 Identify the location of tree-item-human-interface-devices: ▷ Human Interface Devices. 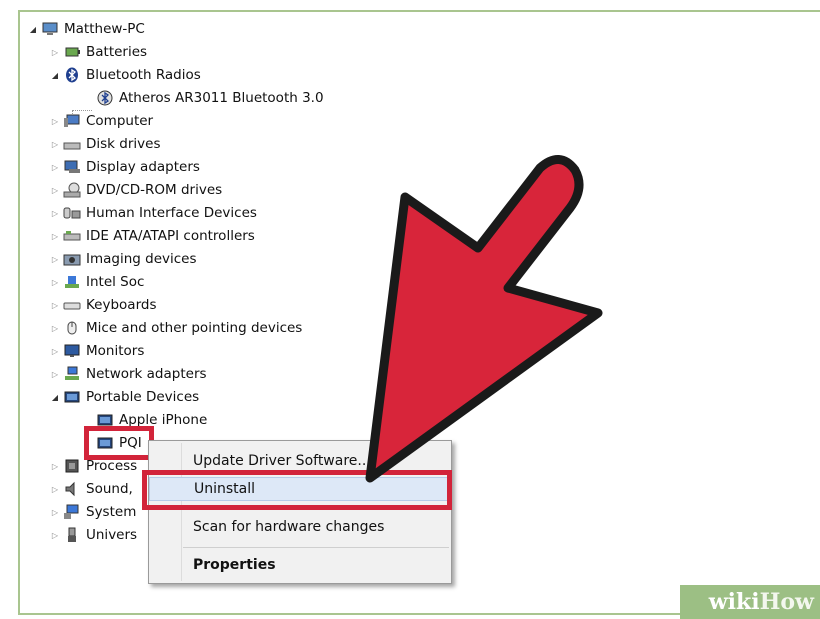
(153, 213).